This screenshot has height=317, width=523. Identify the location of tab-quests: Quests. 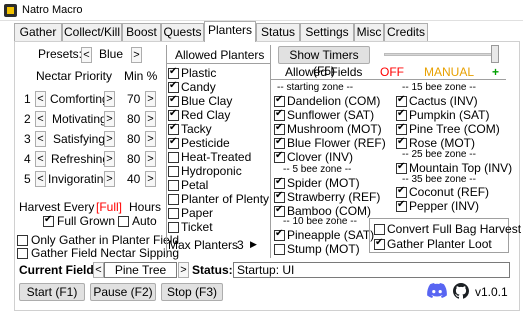
(182, 32).